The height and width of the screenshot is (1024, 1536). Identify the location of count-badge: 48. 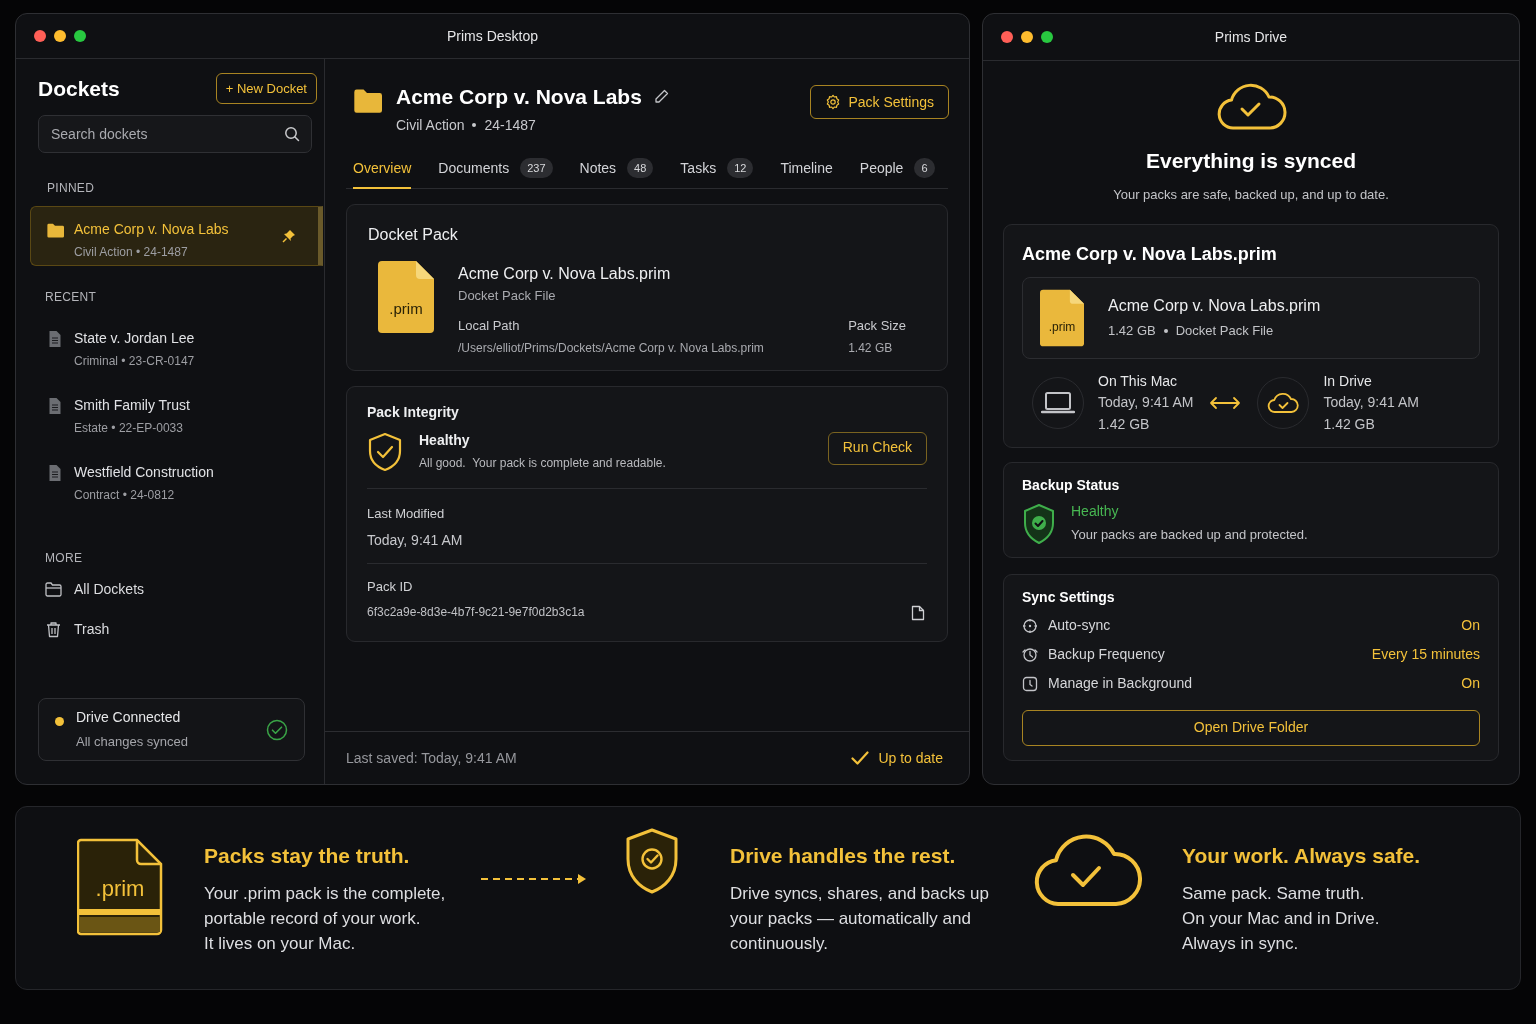
(640, 168).